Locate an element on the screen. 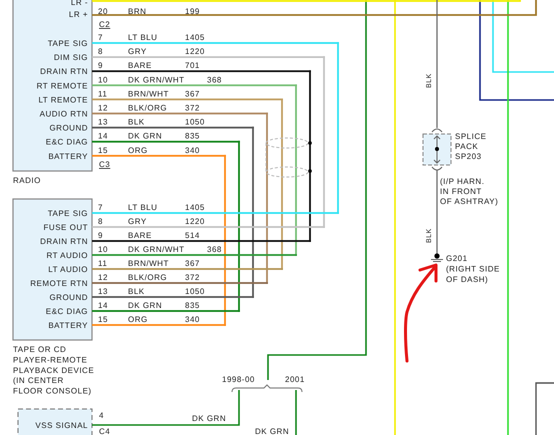 Image resolution: width=554 pixels, height=435 pixels. location-note: (I/P HARN. IN FRONT OF ASHTRAY) is located at coordinates (469, 191).